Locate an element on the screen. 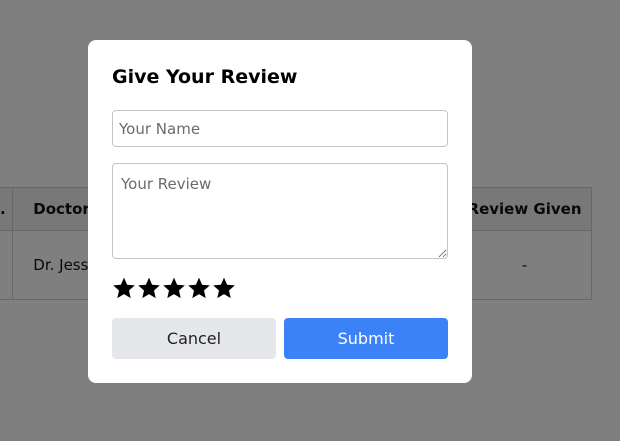 The image size is (620, 441). review-textarea is located at coordinates (280, 211).